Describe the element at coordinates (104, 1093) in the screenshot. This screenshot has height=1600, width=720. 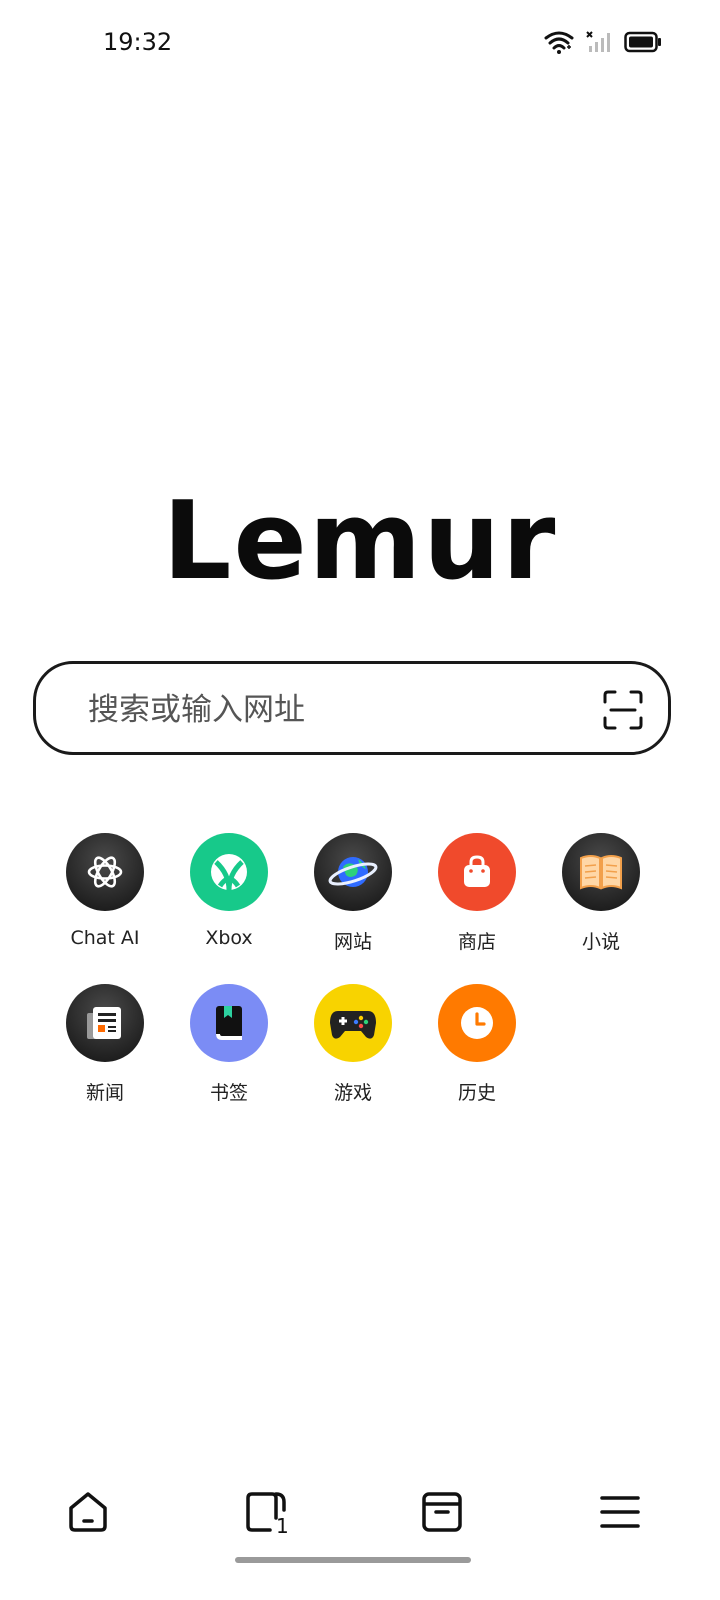
I see `shortcut-label: 新闻` at that location.